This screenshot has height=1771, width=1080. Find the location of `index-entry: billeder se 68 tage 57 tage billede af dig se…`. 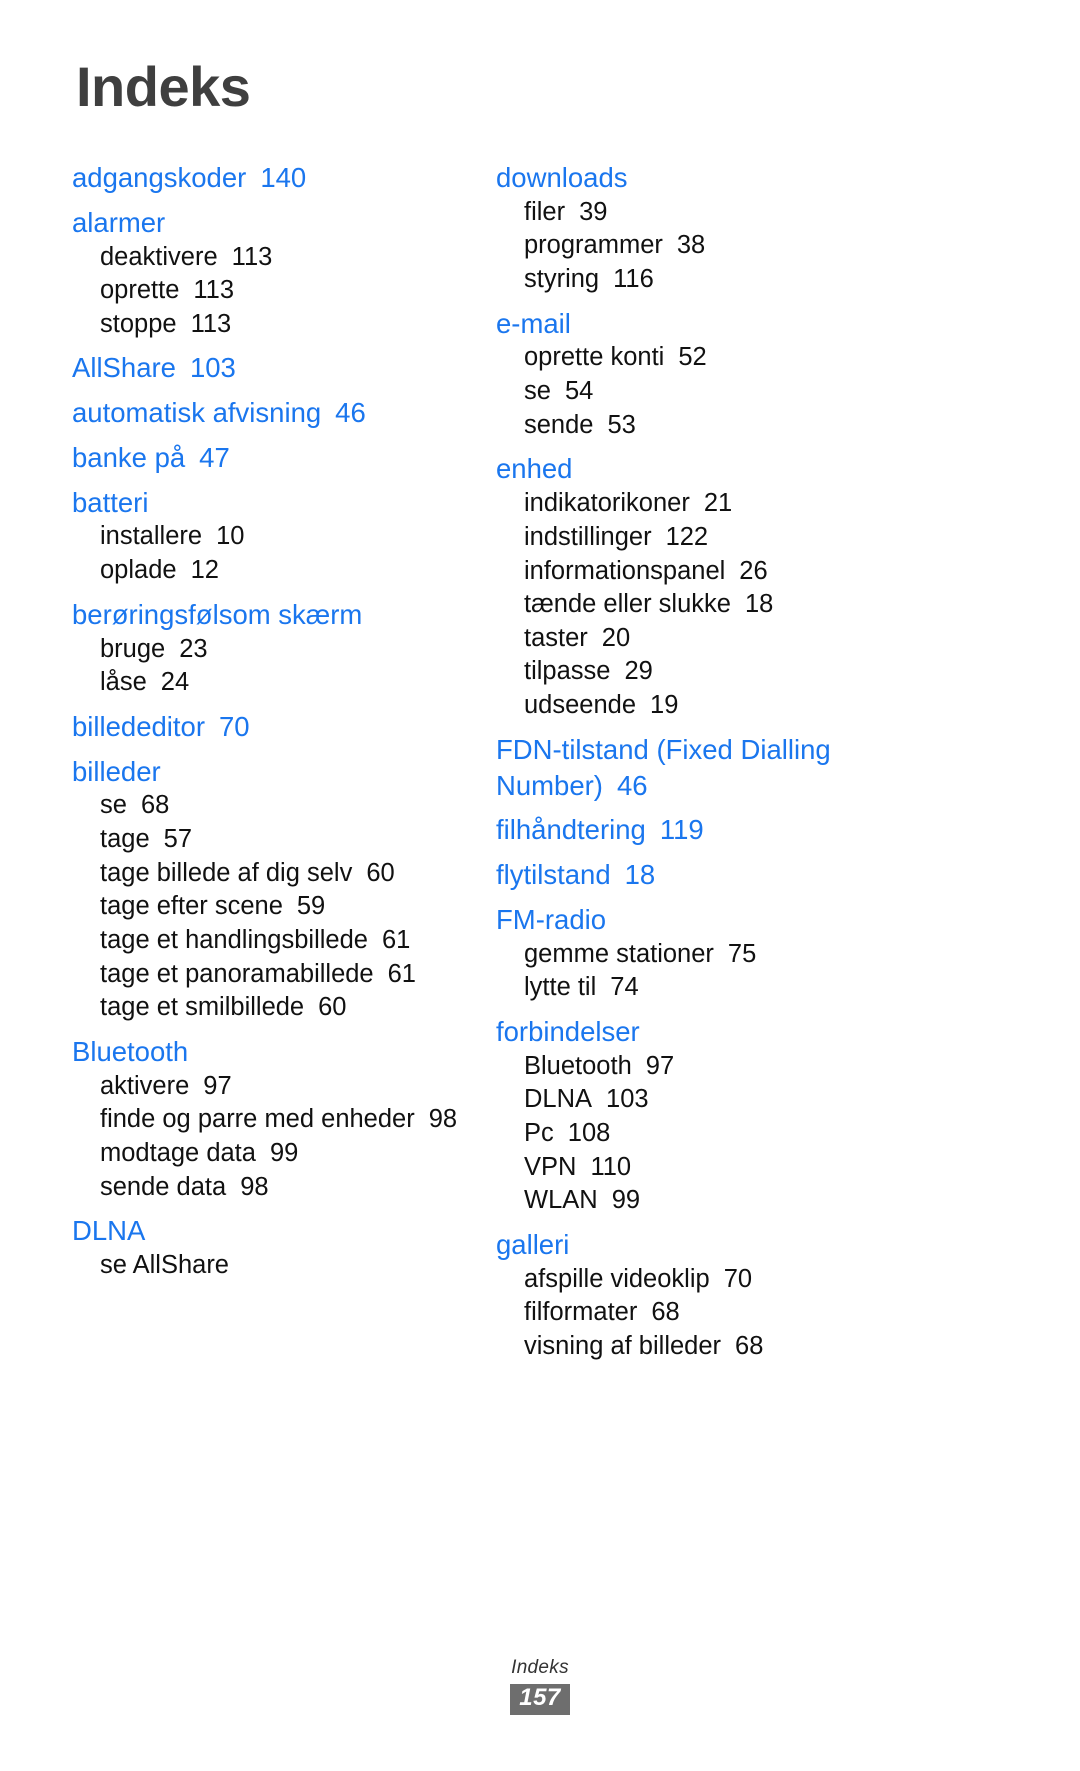

index-entry: billeder se 68 tage 57 tage billede af dig se… is located at coordinates (267, 889).